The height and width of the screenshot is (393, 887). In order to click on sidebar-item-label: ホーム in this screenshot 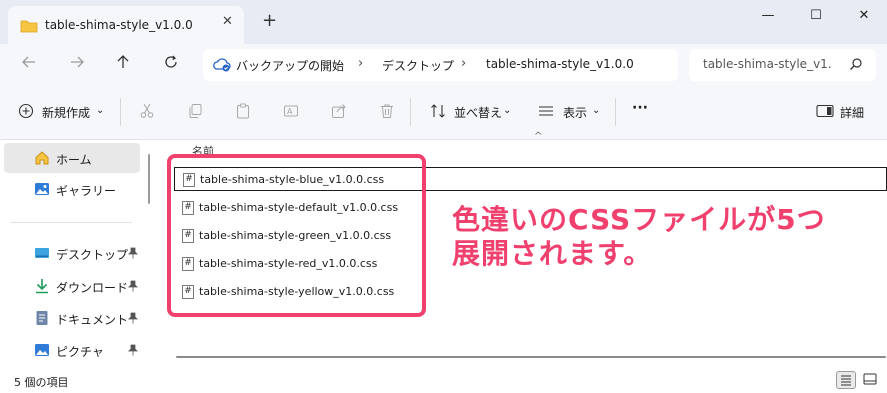, I will do `click(74, 160)`.